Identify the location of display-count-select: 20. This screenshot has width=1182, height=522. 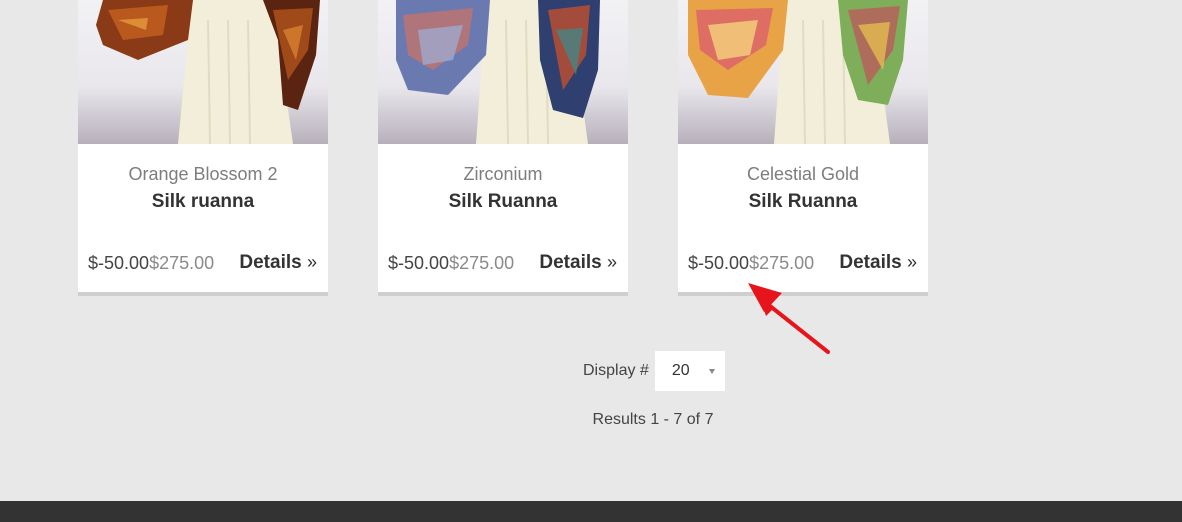
(689, 371).